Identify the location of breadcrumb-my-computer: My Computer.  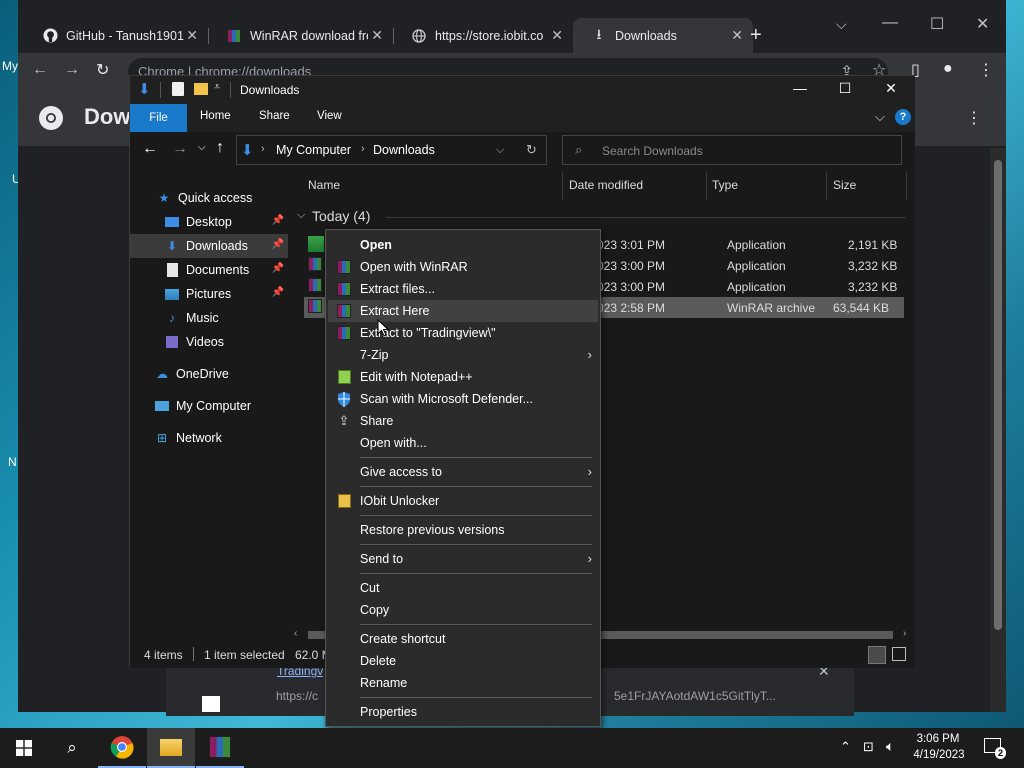
(313, 150).